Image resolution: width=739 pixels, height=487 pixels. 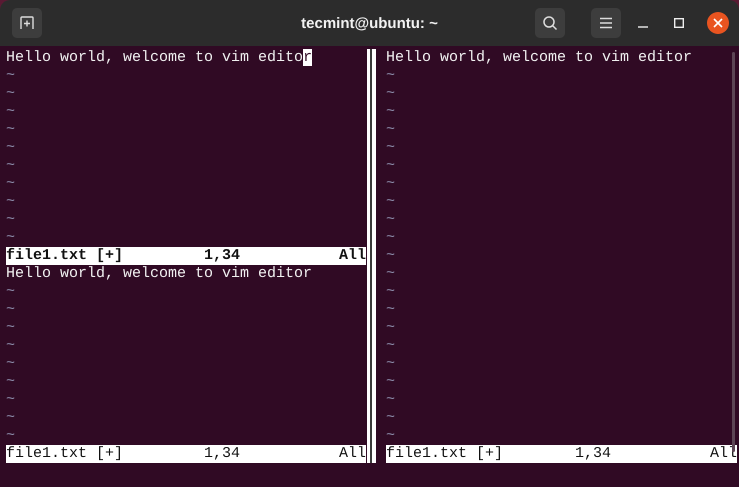 I want to click on new-tab-icon, so click(x=27, y=23).